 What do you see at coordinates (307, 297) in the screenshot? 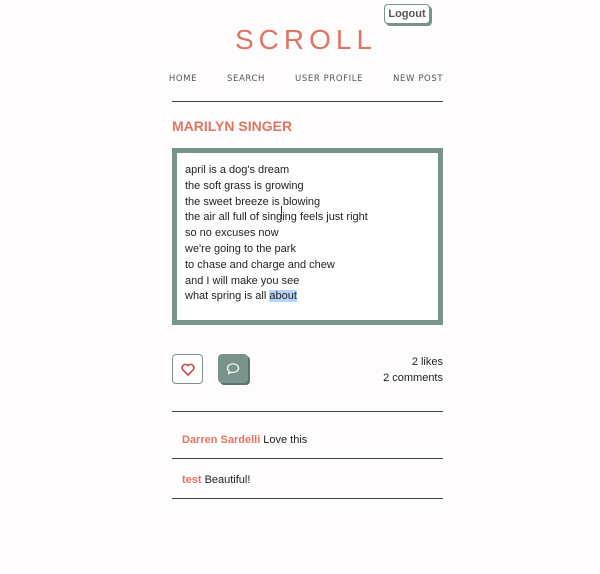
I see `post-line: what spring is all about` at bounding box center [307, 297].